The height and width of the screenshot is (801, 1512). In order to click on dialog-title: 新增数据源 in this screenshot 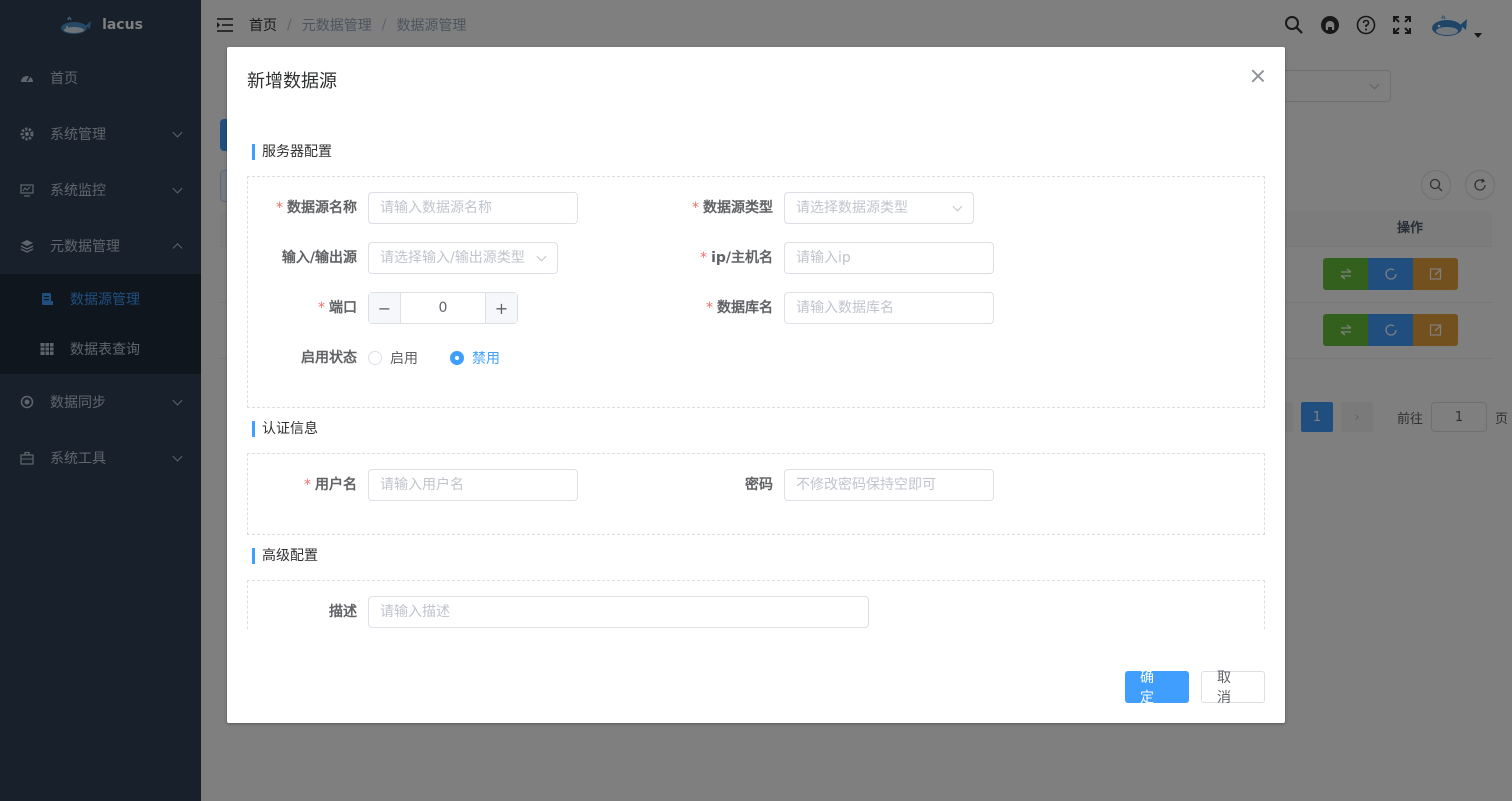, I will do `click(292, 81)`.